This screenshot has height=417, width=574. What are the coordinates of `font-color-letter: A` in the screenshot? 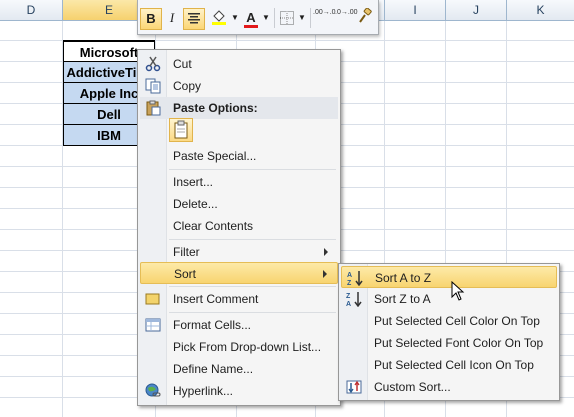 It's located at (251, 17).